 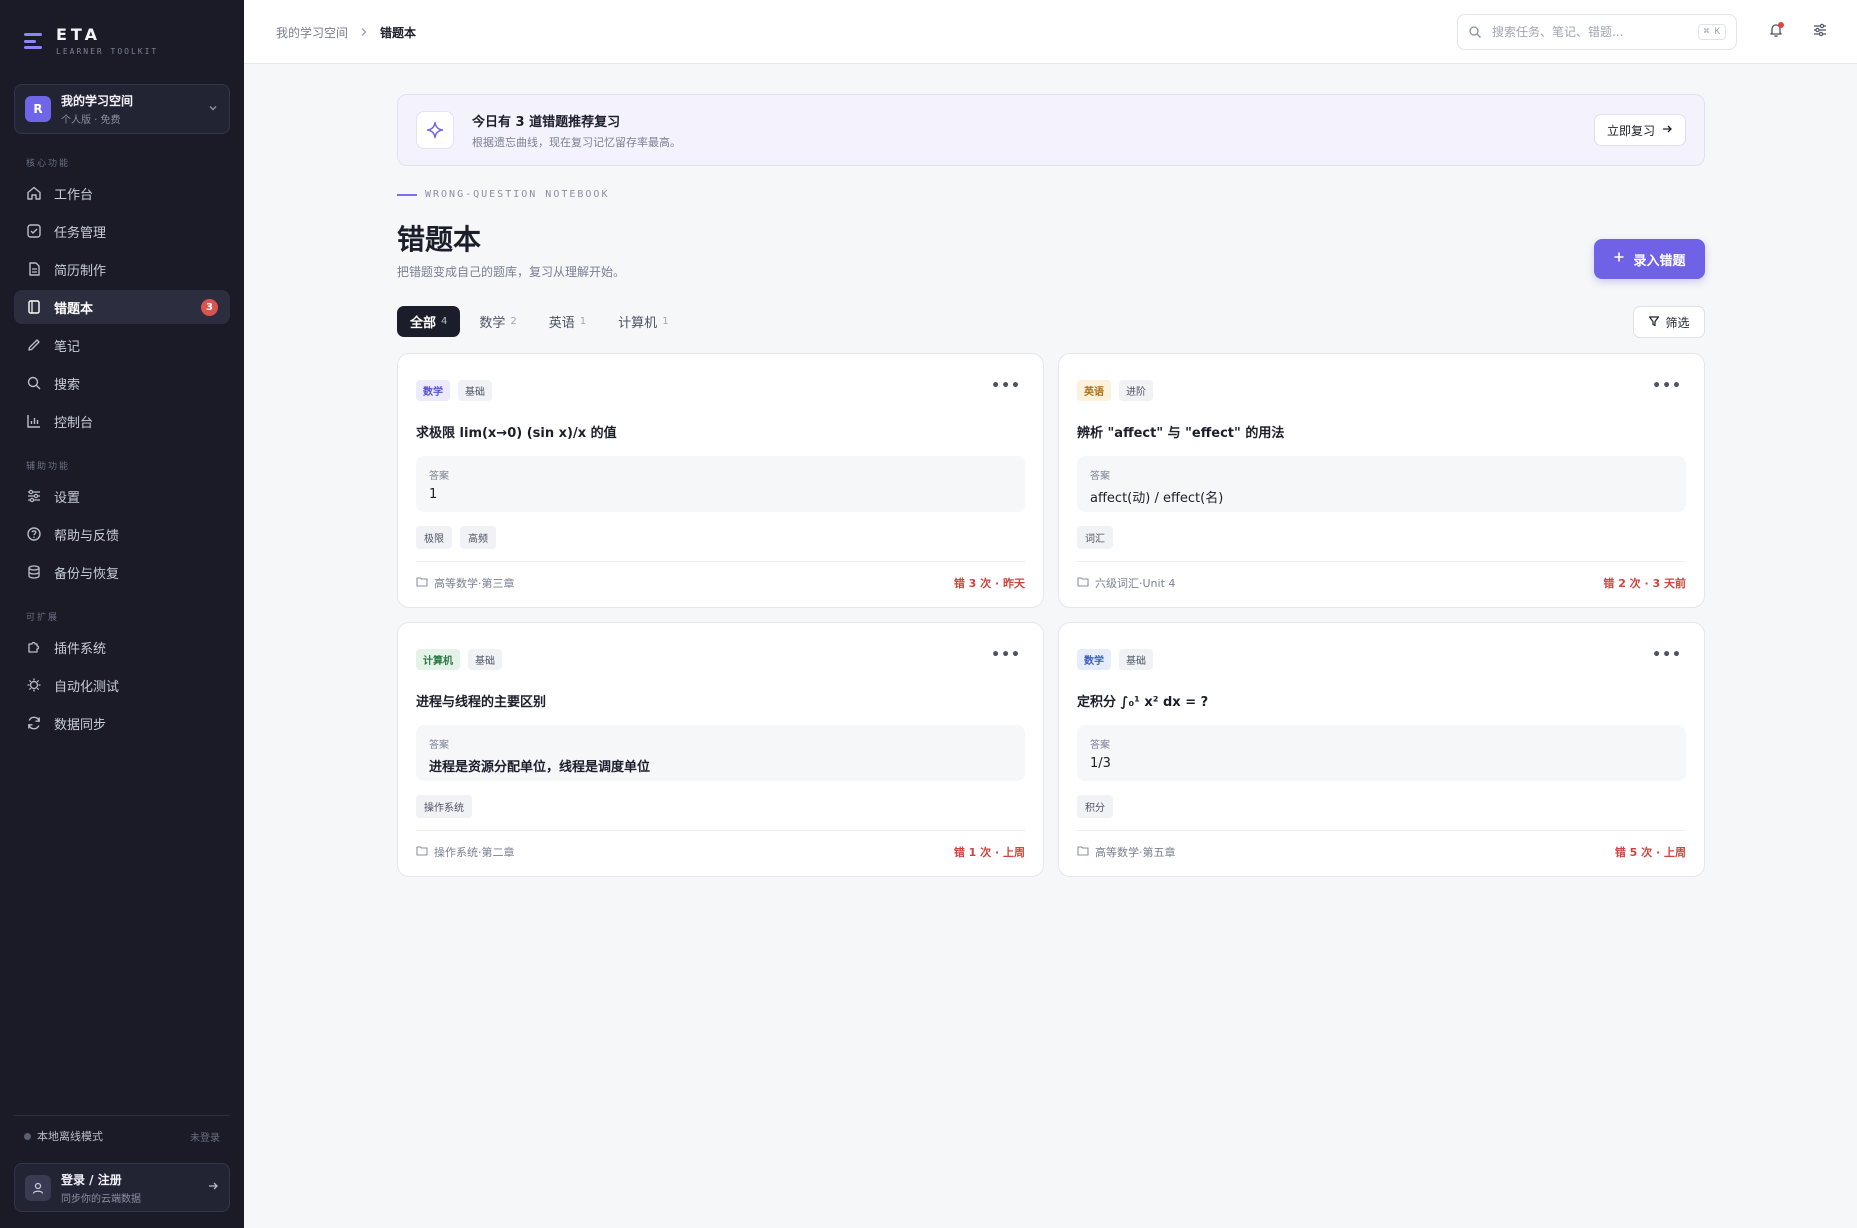 I want to click on tab-computer: 计算机 1, so click(x=643, y=321).